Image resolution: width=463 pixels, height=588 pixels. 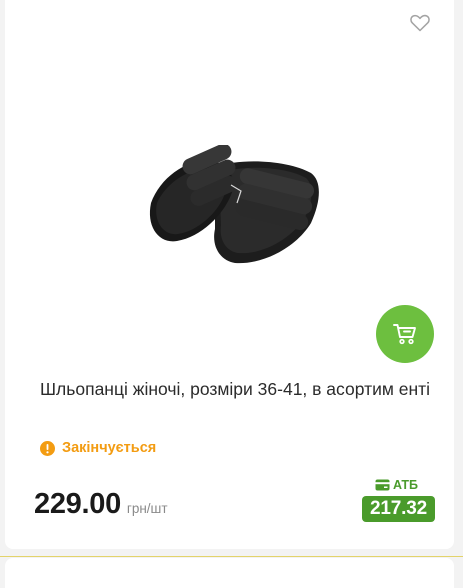 What do you see at coordinates (406, 485) in the screenshot?
I see `atb-label-text: АТБ` at bounding box center [406, 485].